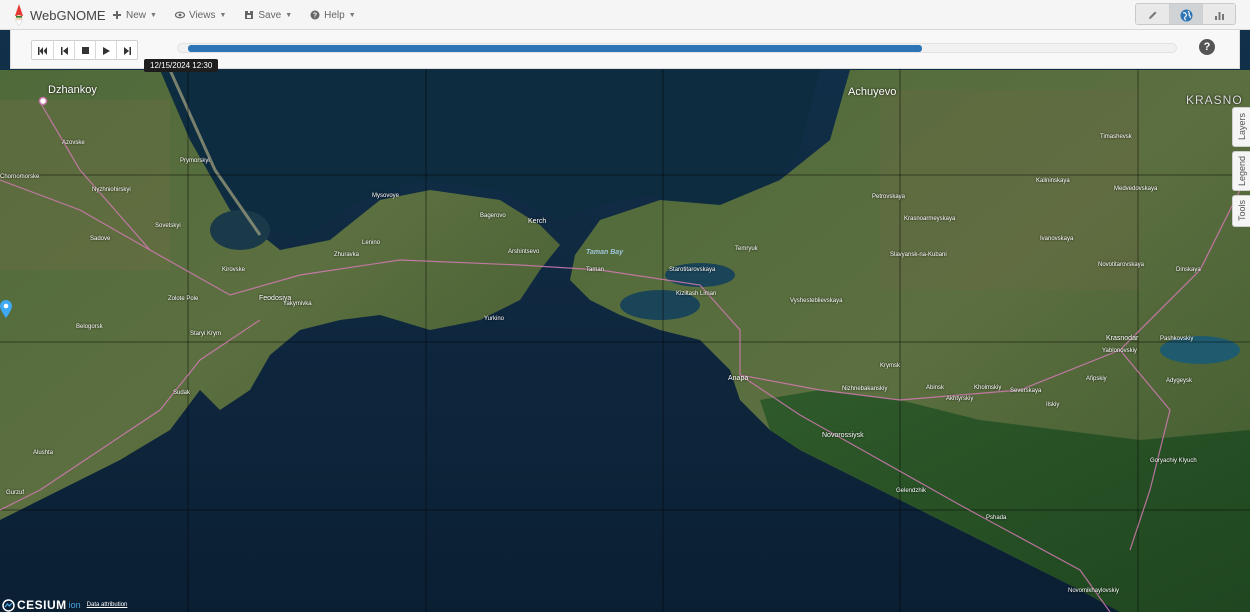  I want to click on tab-tools: Tools, so click(1241, 211).